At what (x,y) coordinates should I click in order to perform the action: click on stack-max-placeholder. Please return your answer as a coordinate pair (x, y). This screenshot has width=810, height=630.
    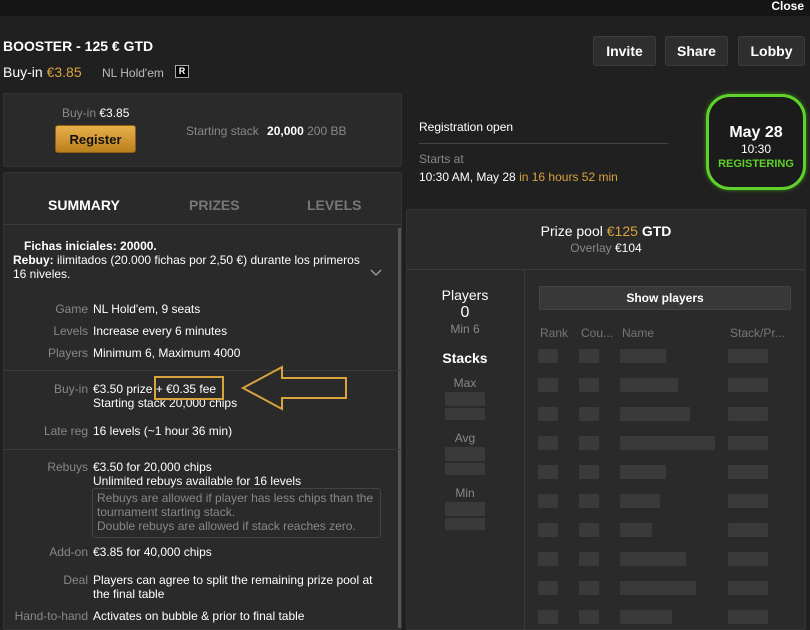
    Looking at the image, I should click on (465, 414).